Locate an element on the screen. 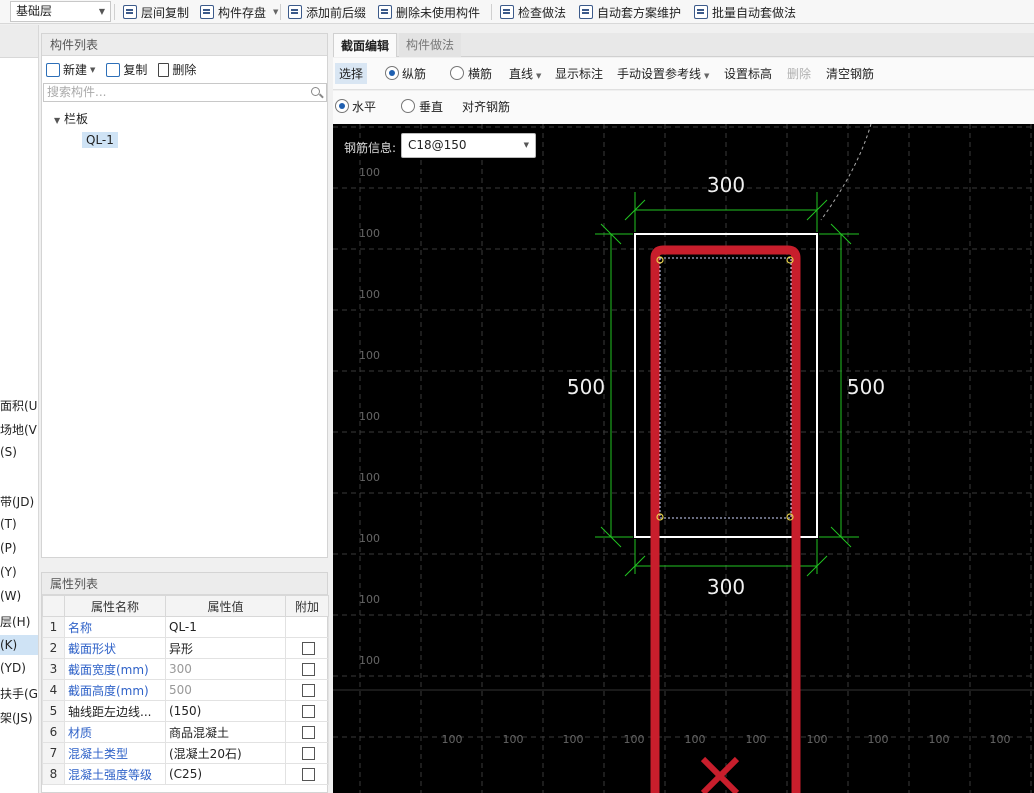 This screenshot has height=793, width=1034. show-label-button: 显示标注 is located at coordinates (579, 73).